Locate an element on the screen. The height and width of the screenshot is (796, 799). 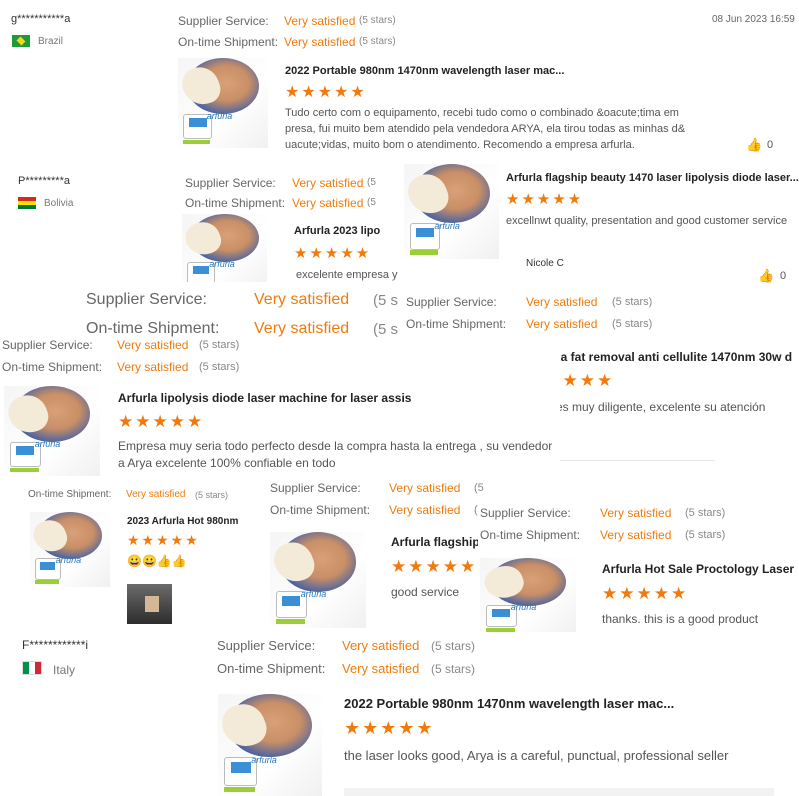
buyer-name: g***********a is located at coordinates (41, 19).